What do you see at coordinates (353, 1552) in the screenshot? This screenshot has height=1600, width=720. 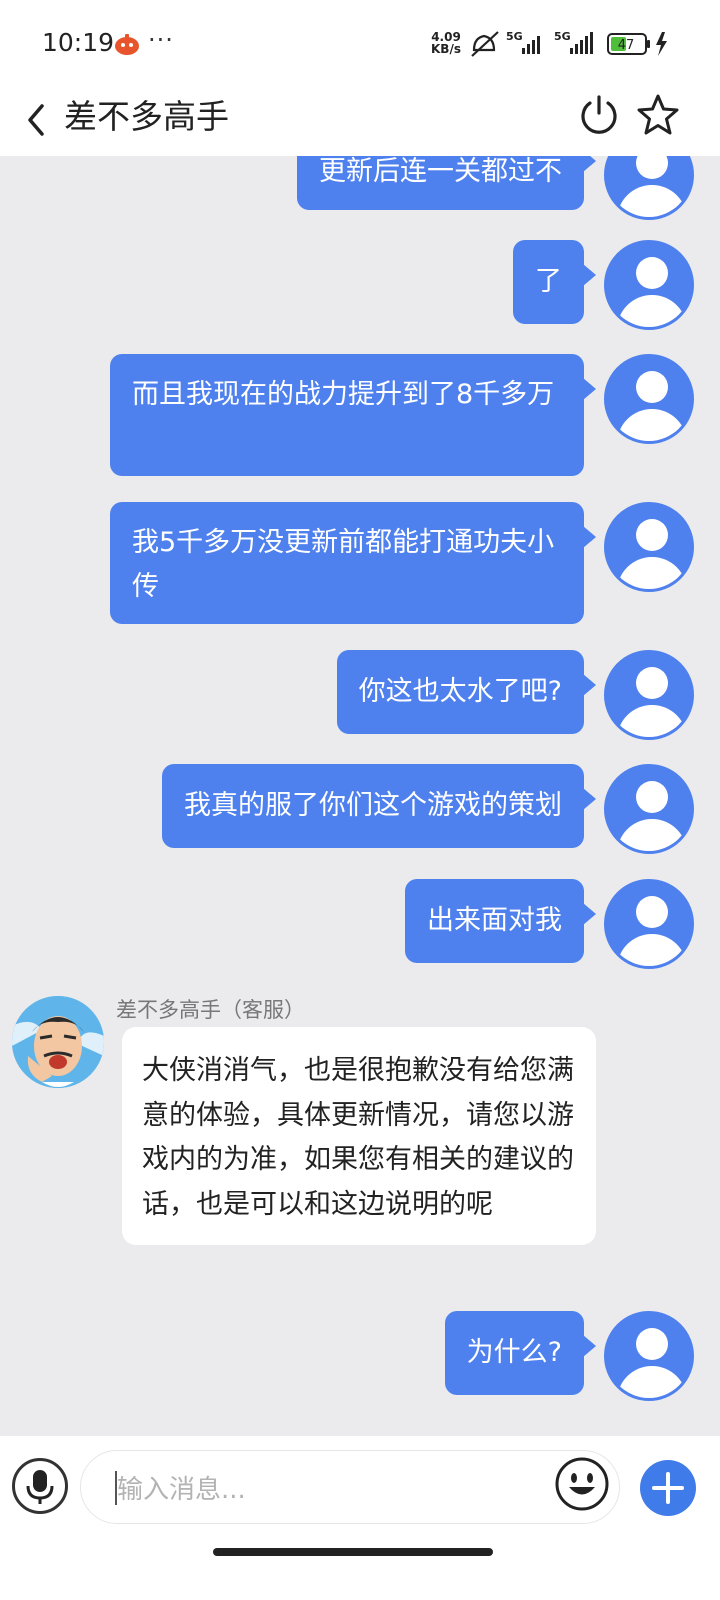 I see `home-indicator` at bounding box center [353, 1552].